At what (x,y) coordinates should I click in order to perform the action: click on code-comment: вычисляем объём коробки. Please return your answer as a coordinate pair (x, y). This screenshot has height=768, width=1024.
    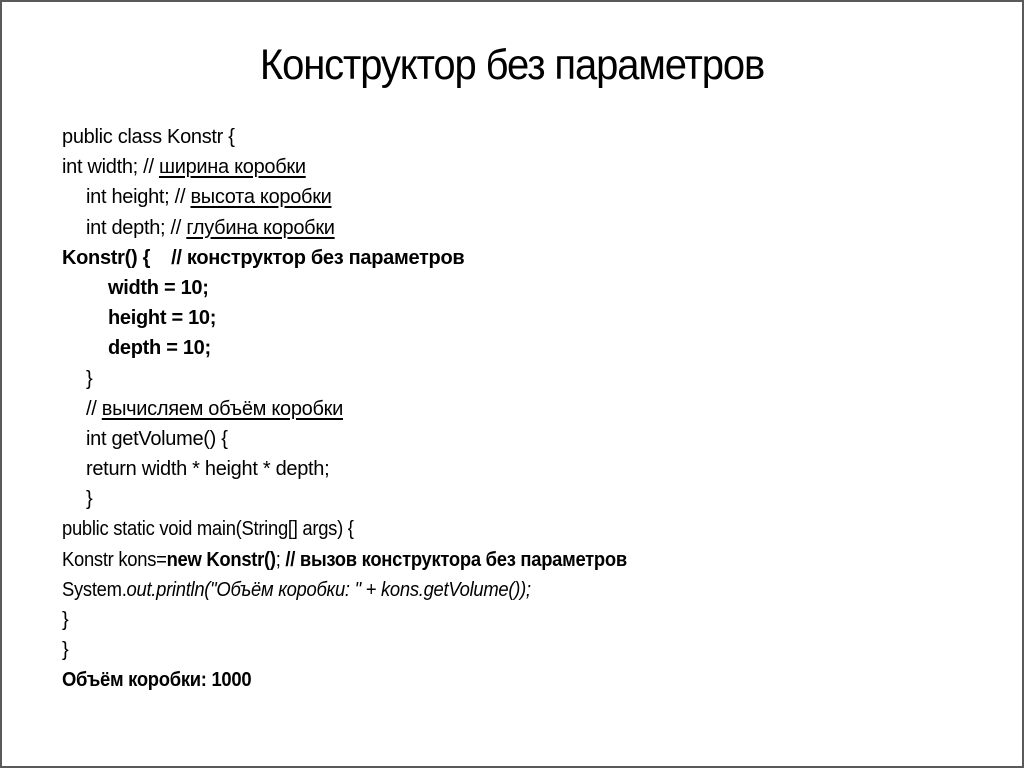
    Looking at the image, I should click on (222, 408).